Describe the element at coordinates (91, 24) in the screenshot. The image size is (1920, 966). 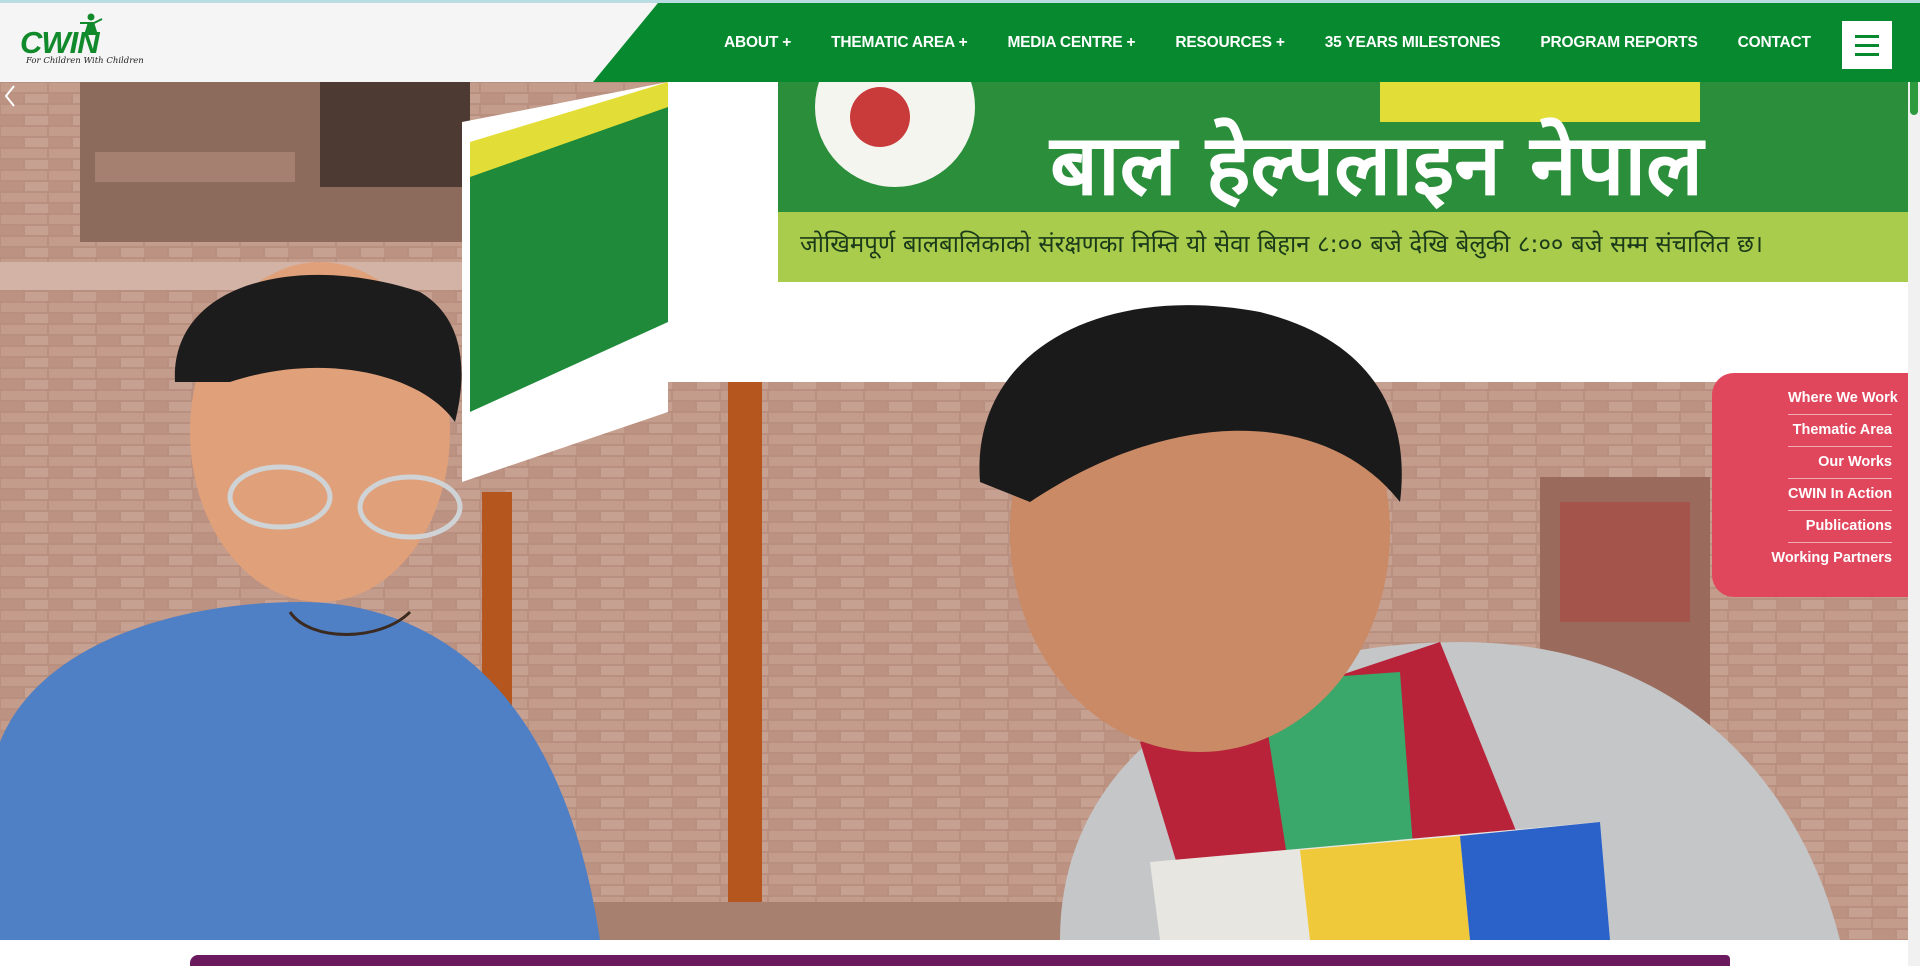
I see `cwin-figure-icon` at that location.